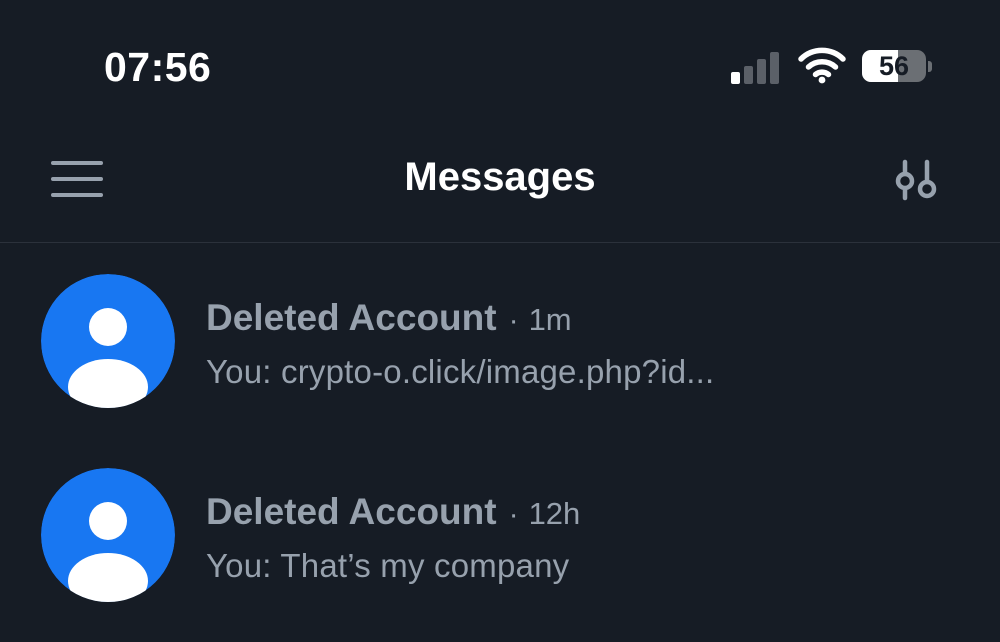 This screenshot has width=1000, height=642. What do you see at coordinates (755, 68) in the screenshot?
I see `cellular-signal-icon` at bounding box center [755, 68].